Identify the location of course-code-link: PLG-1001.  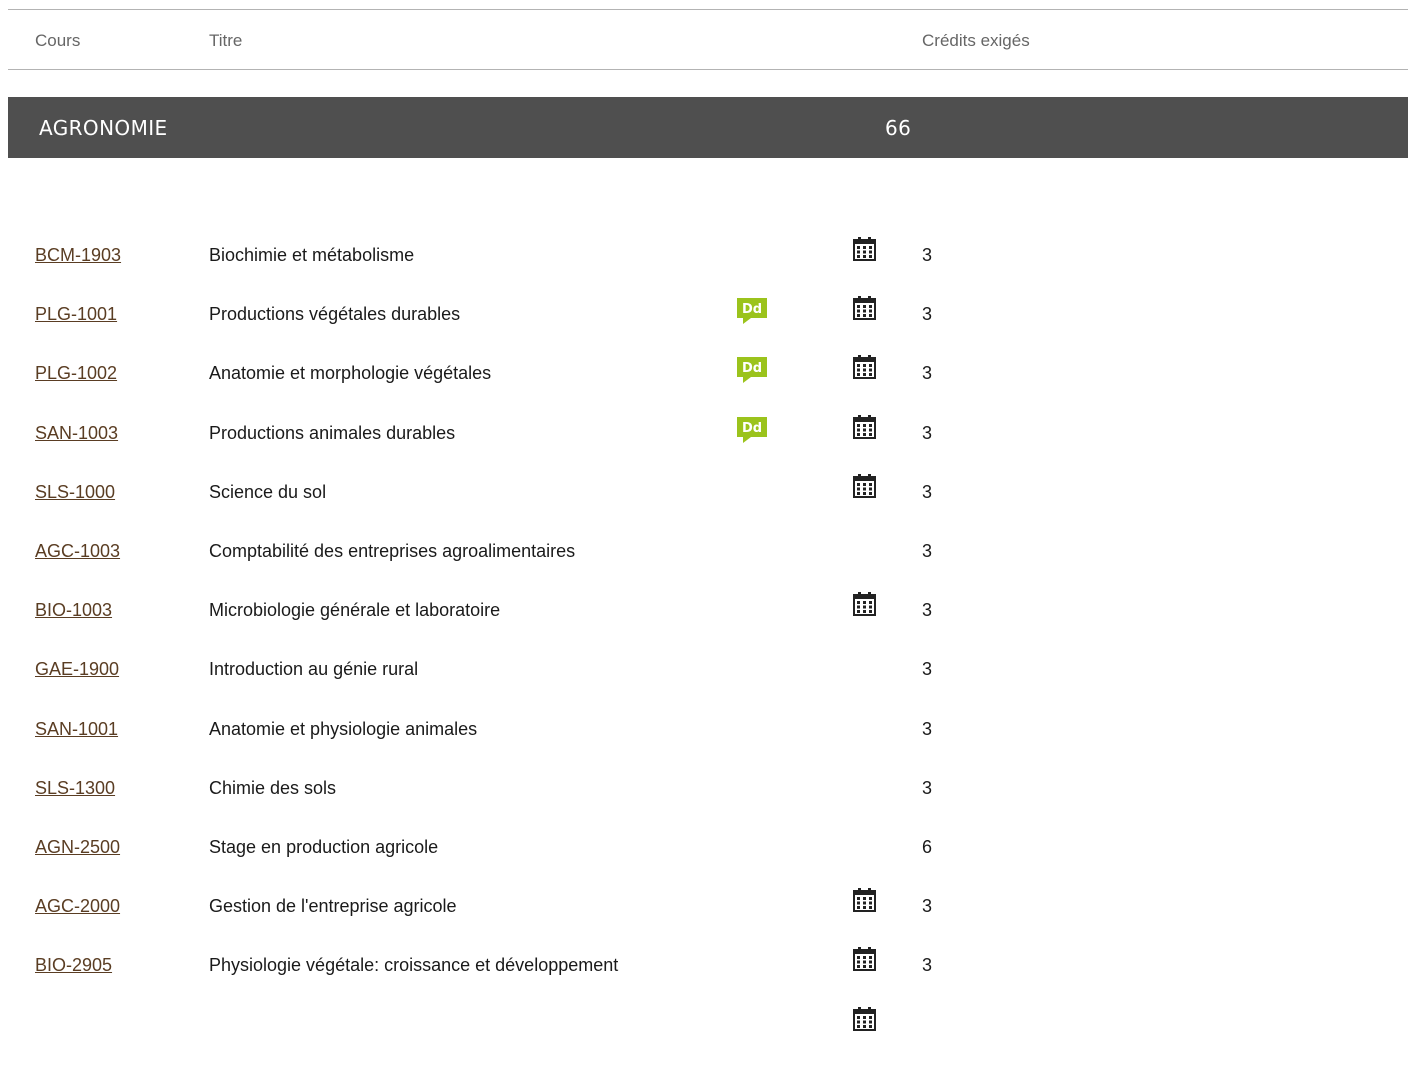
(76, 314).